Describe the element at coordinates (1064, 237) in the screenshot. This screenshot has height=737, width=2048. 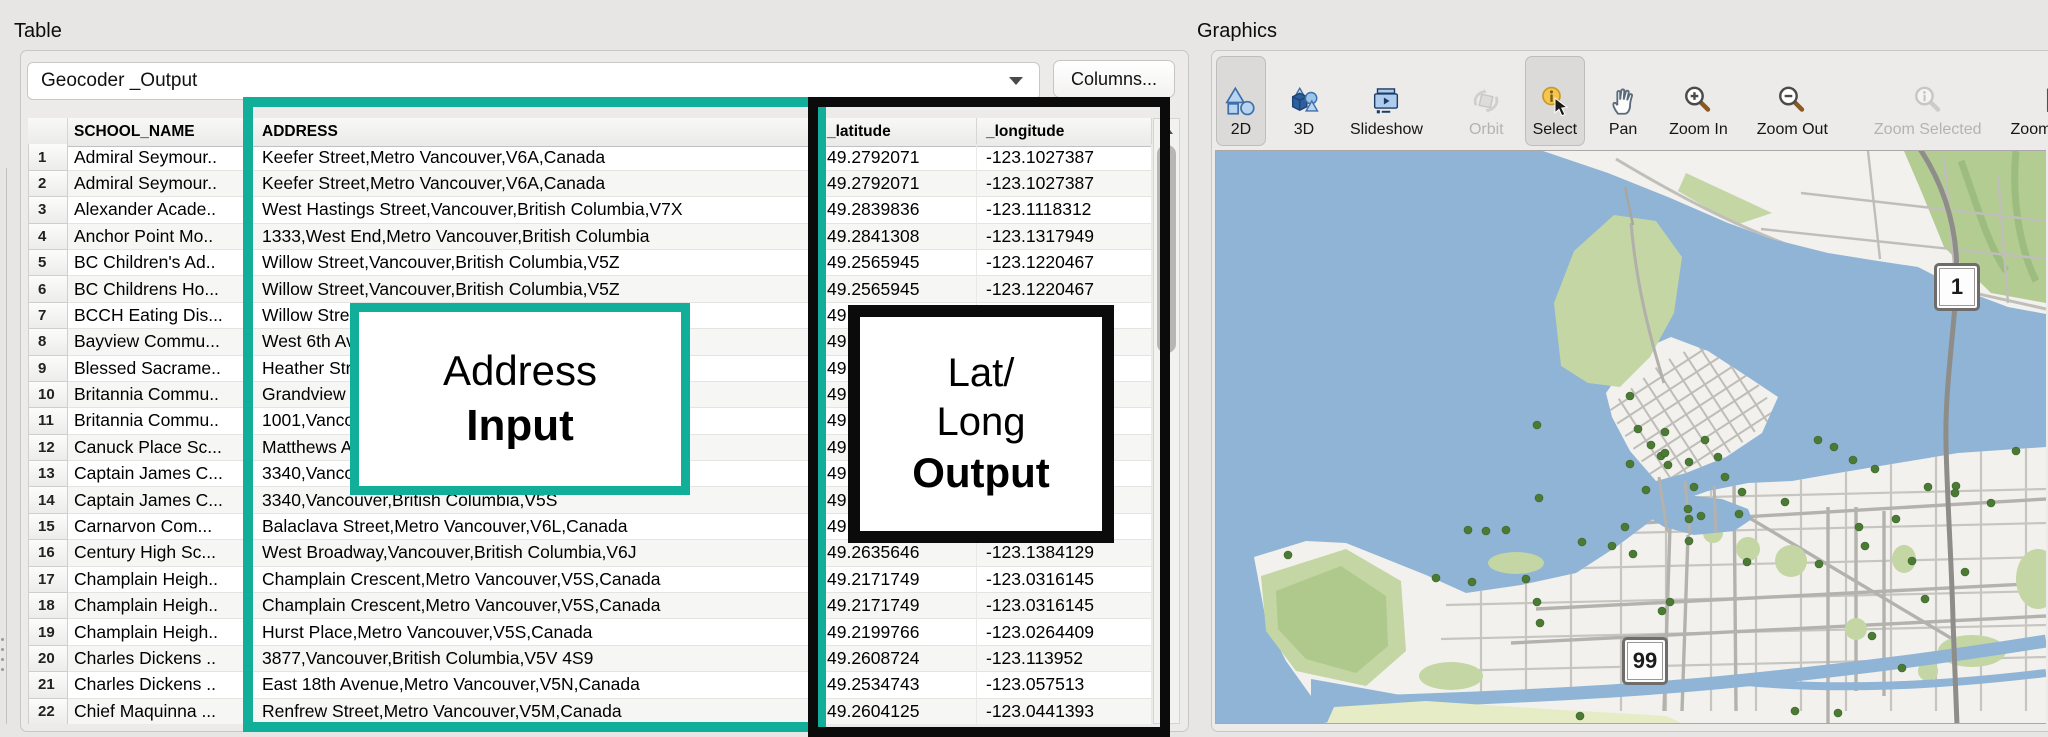
I see `longitude-cell: -123.1317949` at that location.